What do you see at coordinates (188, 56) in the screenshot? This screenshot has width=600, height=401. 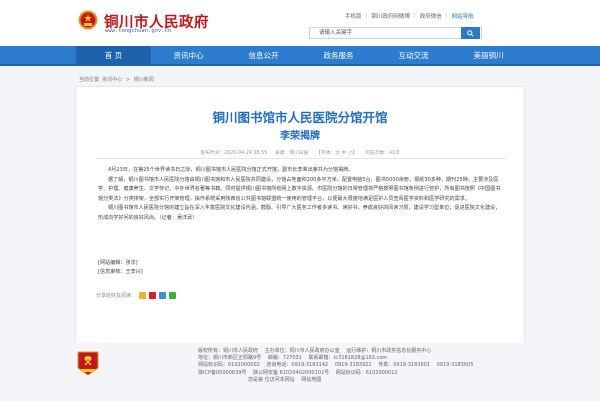 I see `nav-item-news: 资讯中心` at bounding box center [188, 56].